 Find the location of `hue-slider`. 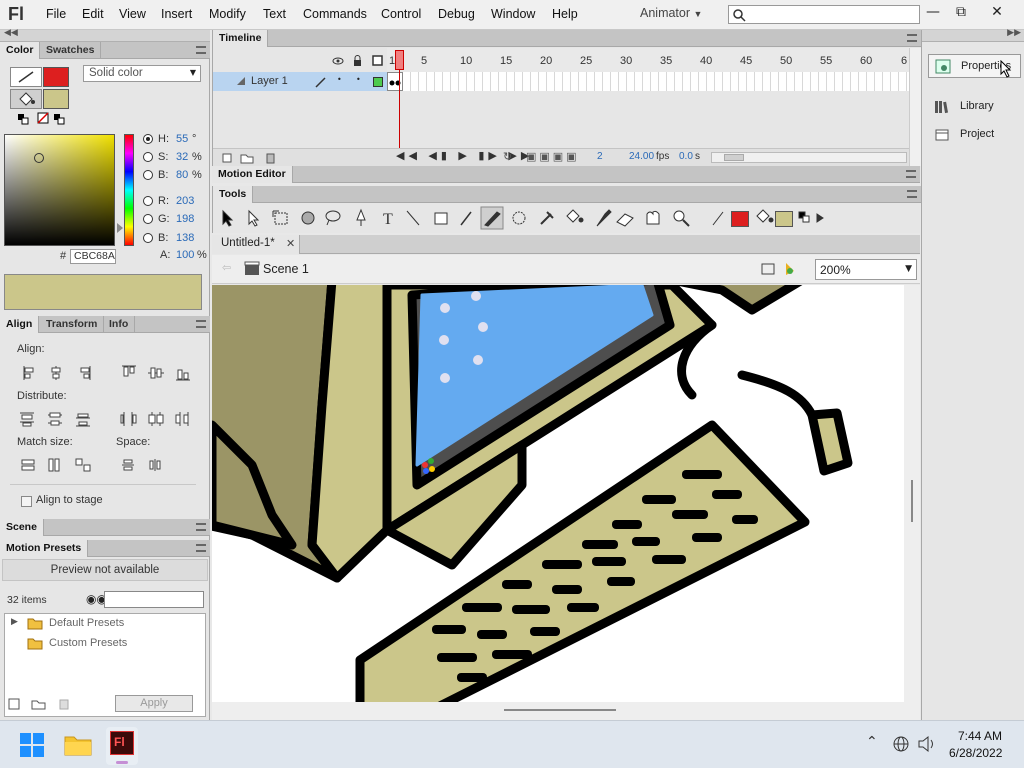

hue-slider is located at coordinates (129, 190).